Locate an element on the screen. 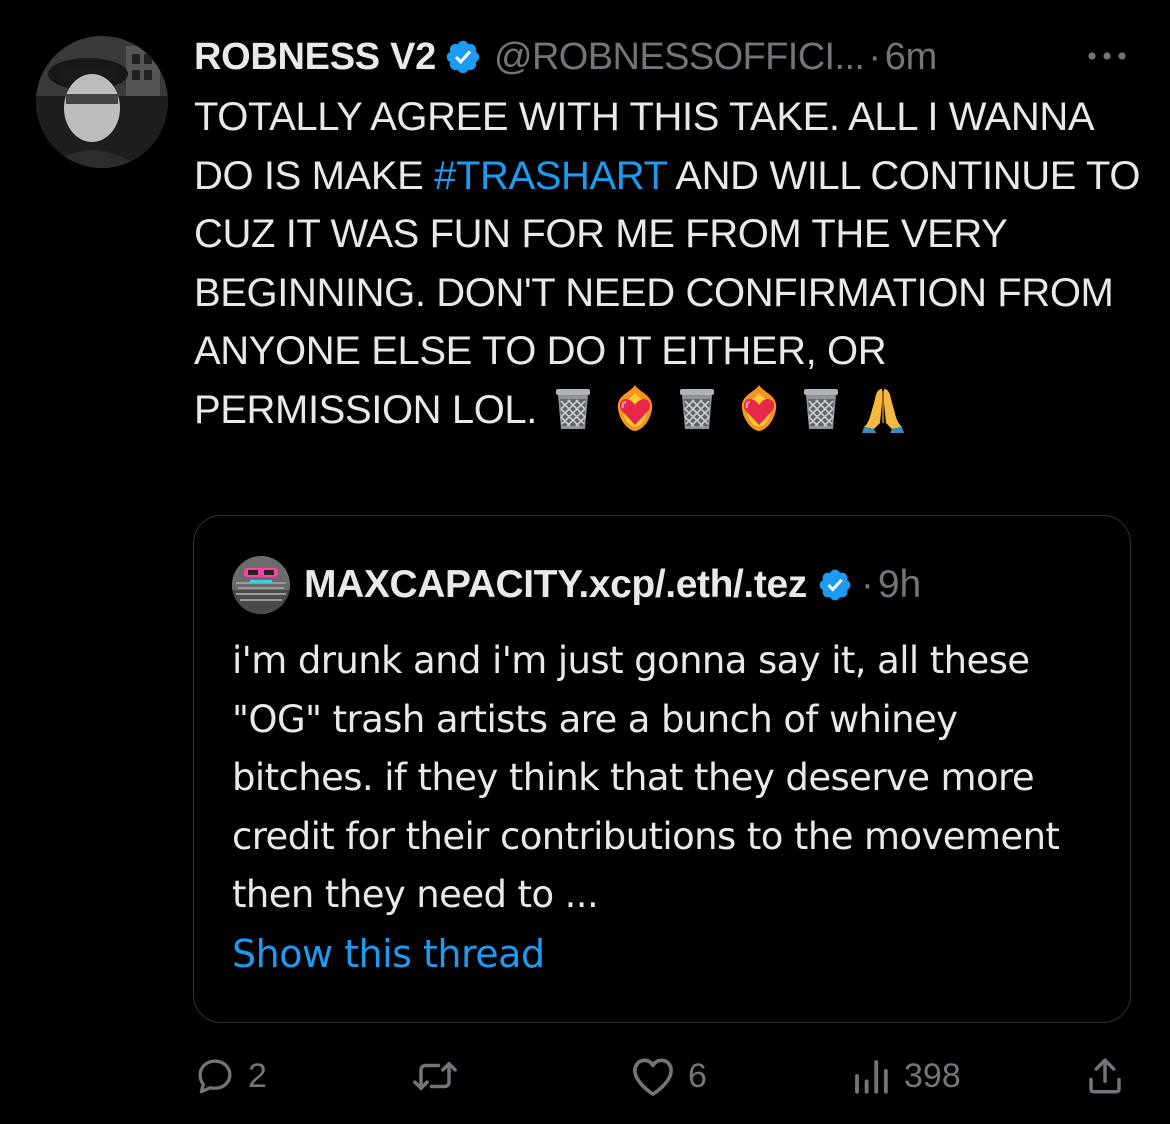 This screenshot has width=1170, height=1124. share-icon is located at coordinates (1105, 1076).